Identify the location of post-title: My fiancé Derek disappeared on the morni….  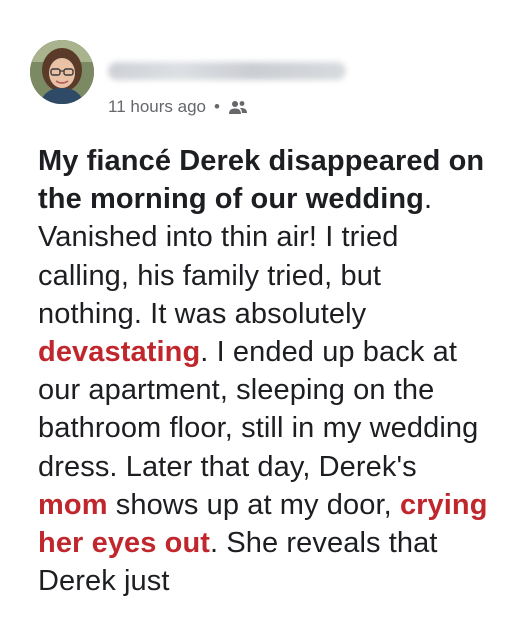
(261, 180).